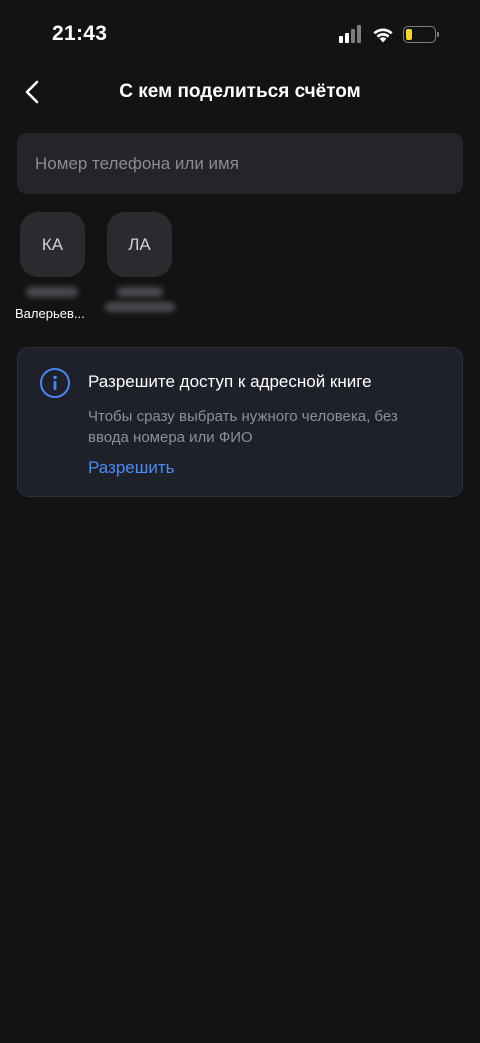  Describe the element at coordinates (409, 34) in the screenshot. I see `battery-level` at that location.